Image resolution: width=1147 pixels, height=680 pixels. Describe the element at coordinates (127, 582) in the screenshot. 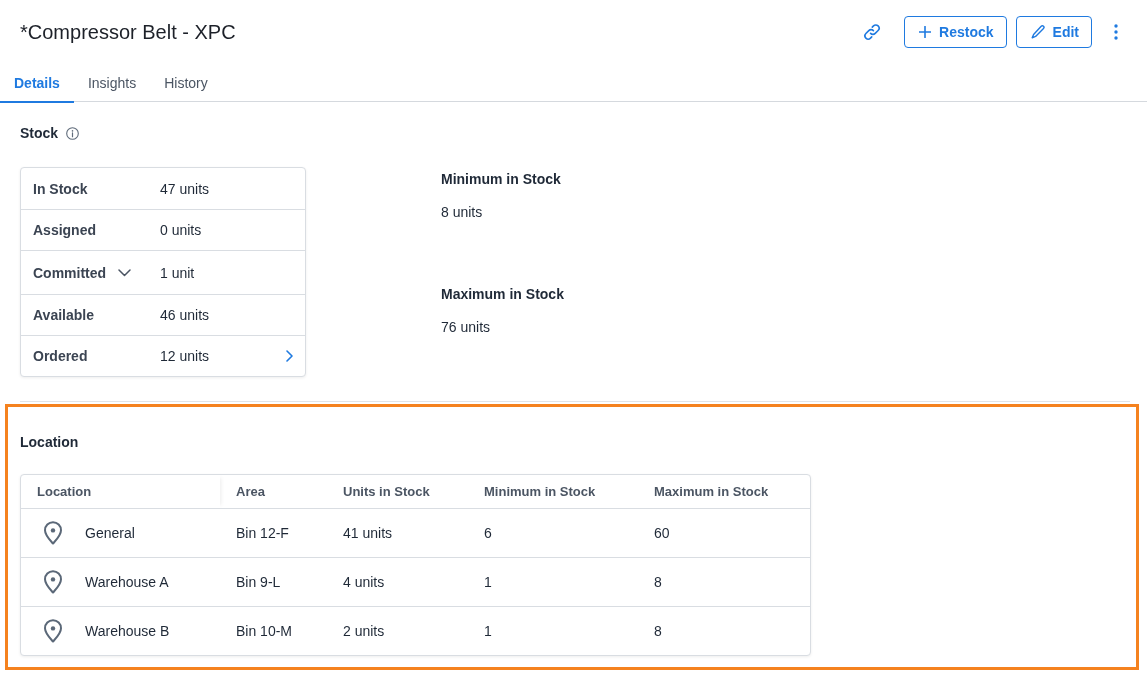

I see `table-cell: Warehouse A` at that location.